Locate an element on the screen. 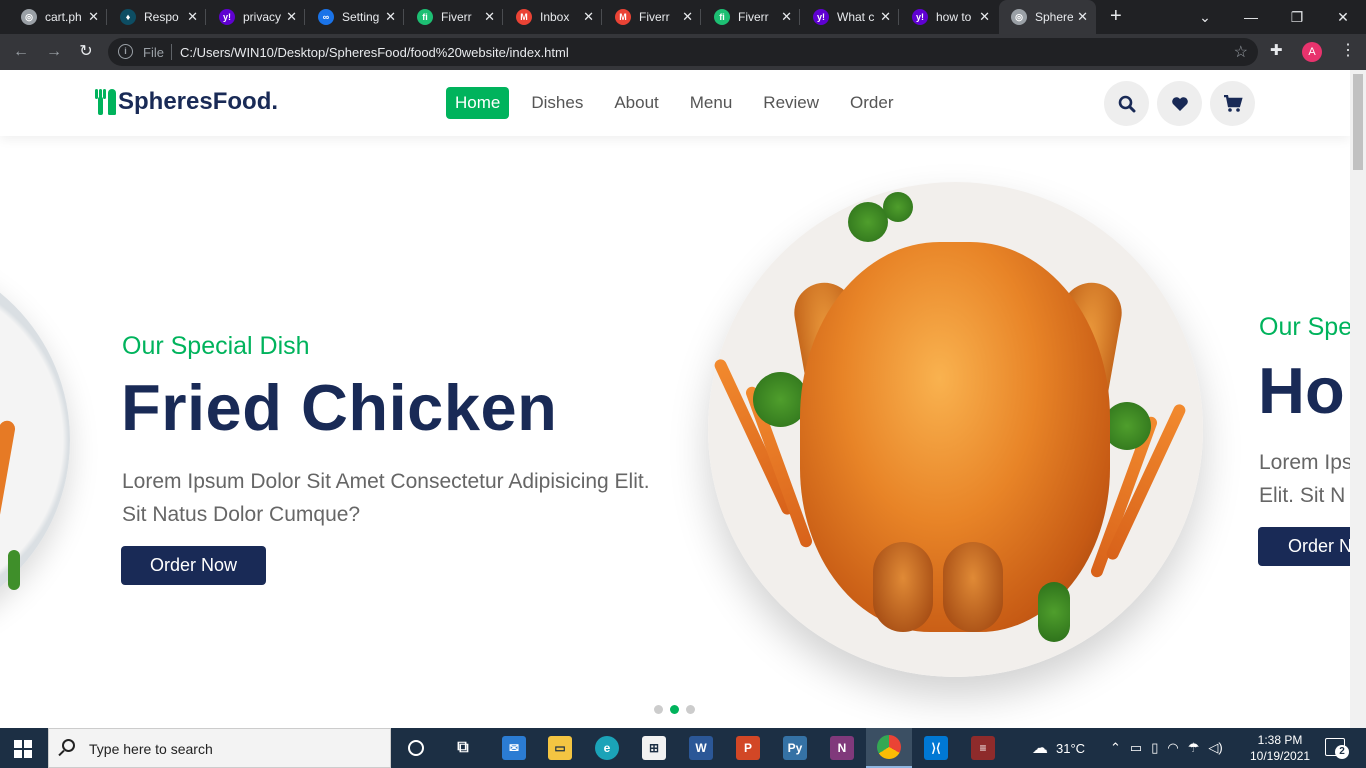  forward-arrow-icon: → is located at coordinates (54, 52).